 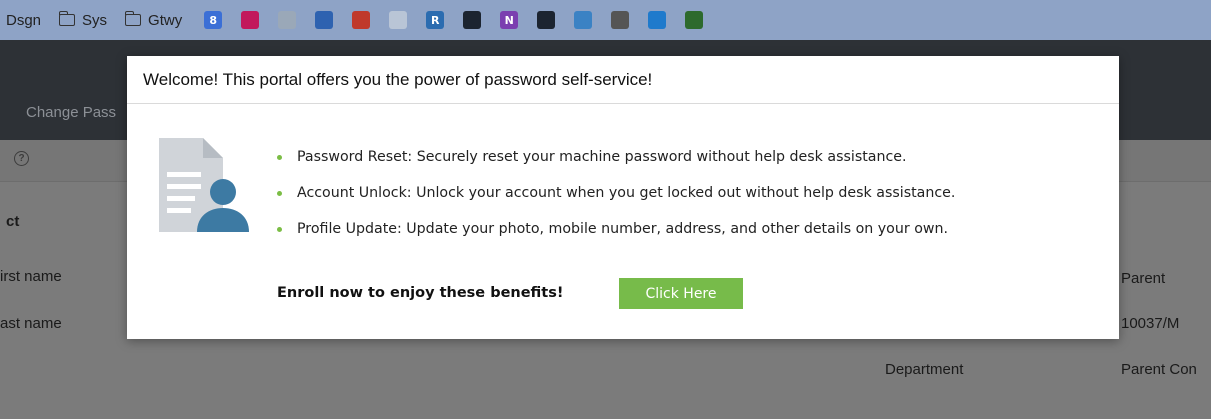 What do you see at coordinates (95, 20) in the screenshot?
I see `bookmark-folder-label: Sys` at bounding box center [95, 20].